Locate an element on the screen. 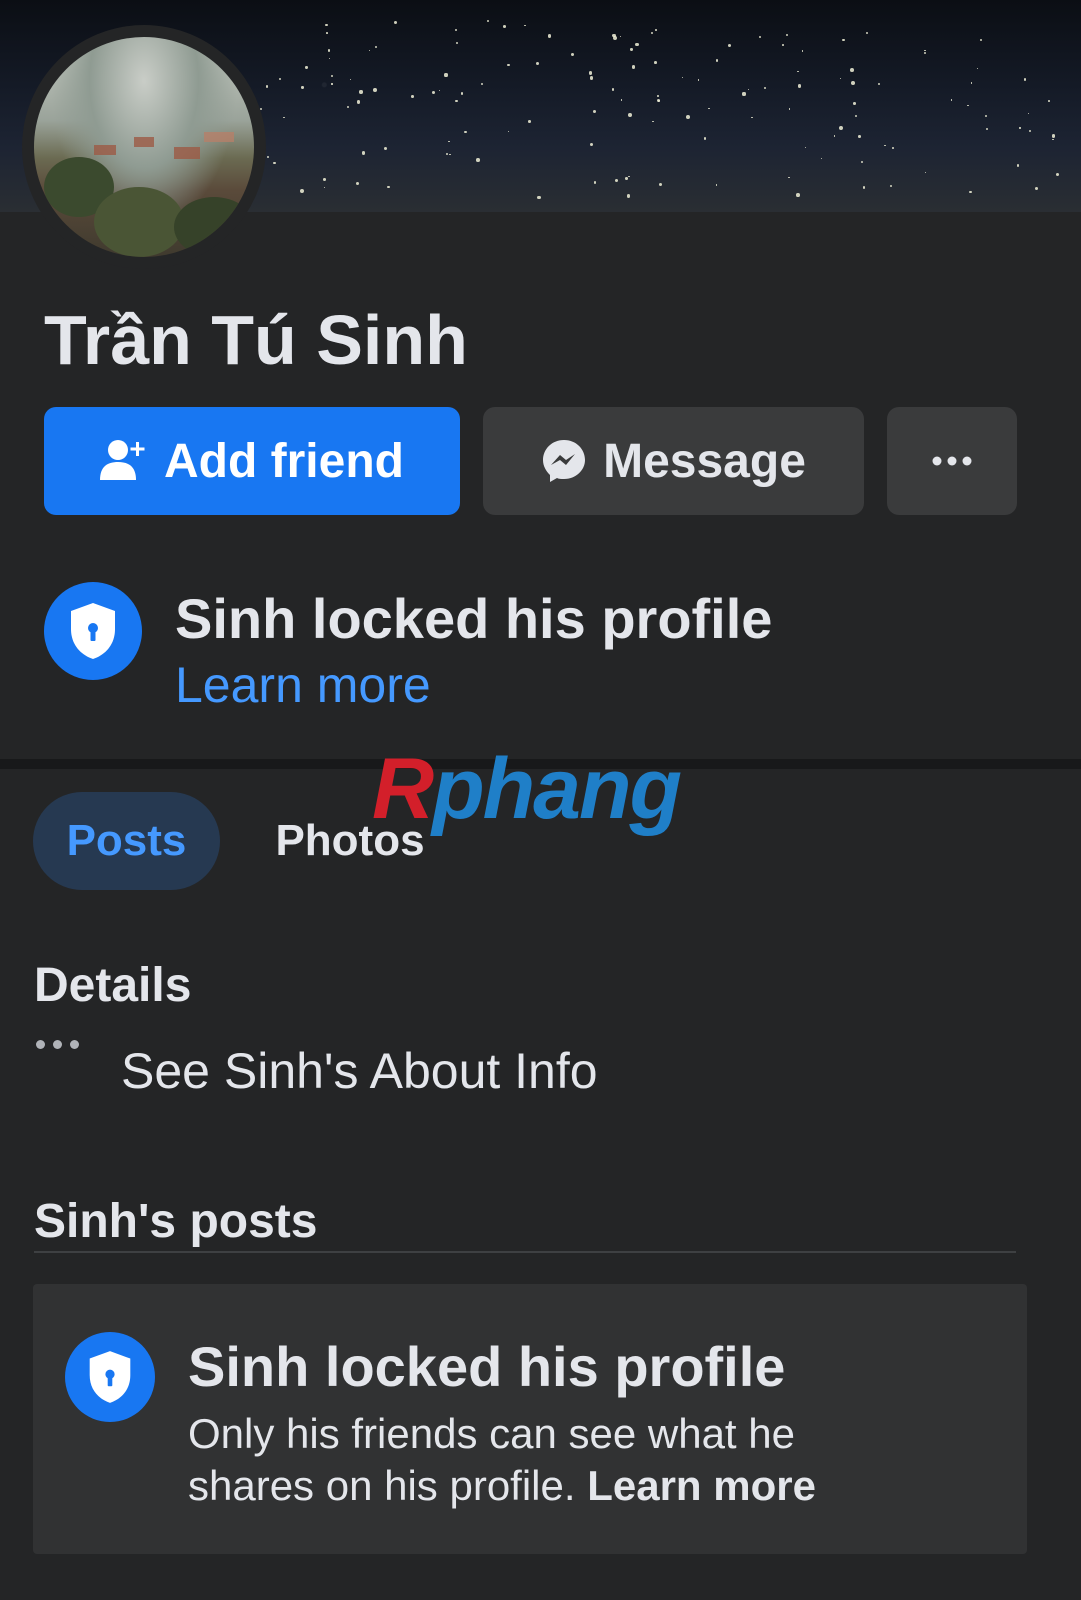 This screenshot has height=1600, width=1081. card-title: Sinh locked his profile is located at coordinates (487, 1366).